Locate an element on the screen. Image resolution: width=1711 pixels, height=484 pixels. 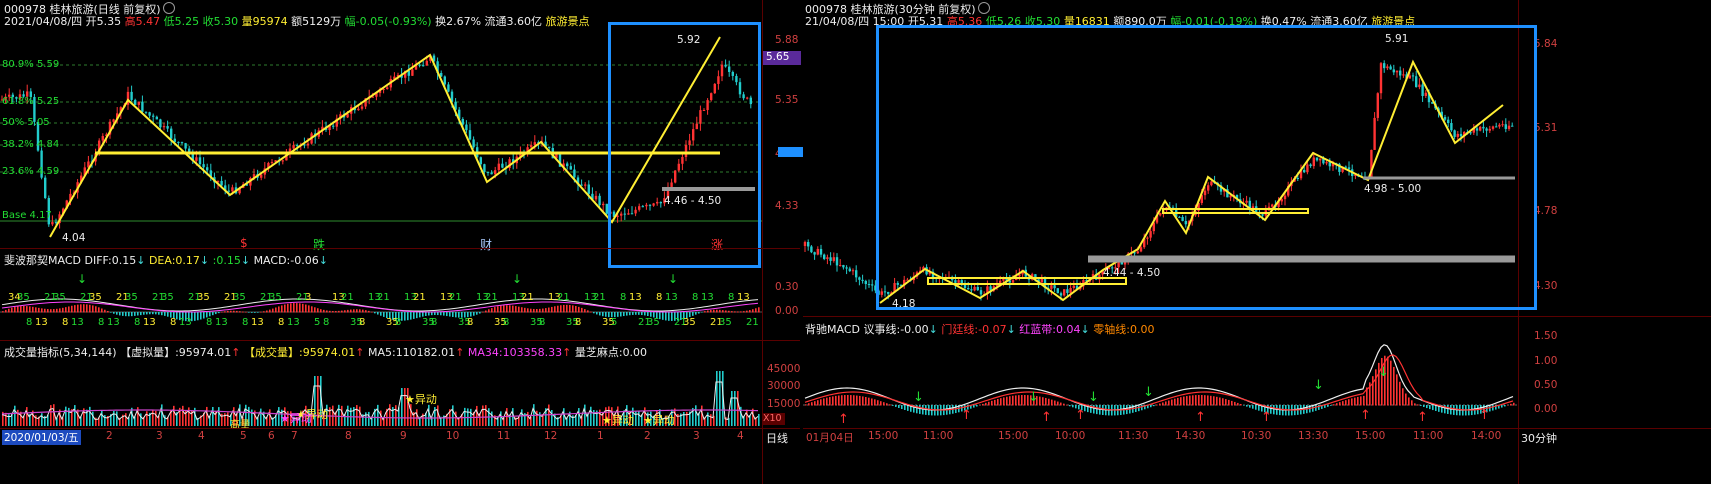
chart-mark: 3 is located at coordinates (308, 297).